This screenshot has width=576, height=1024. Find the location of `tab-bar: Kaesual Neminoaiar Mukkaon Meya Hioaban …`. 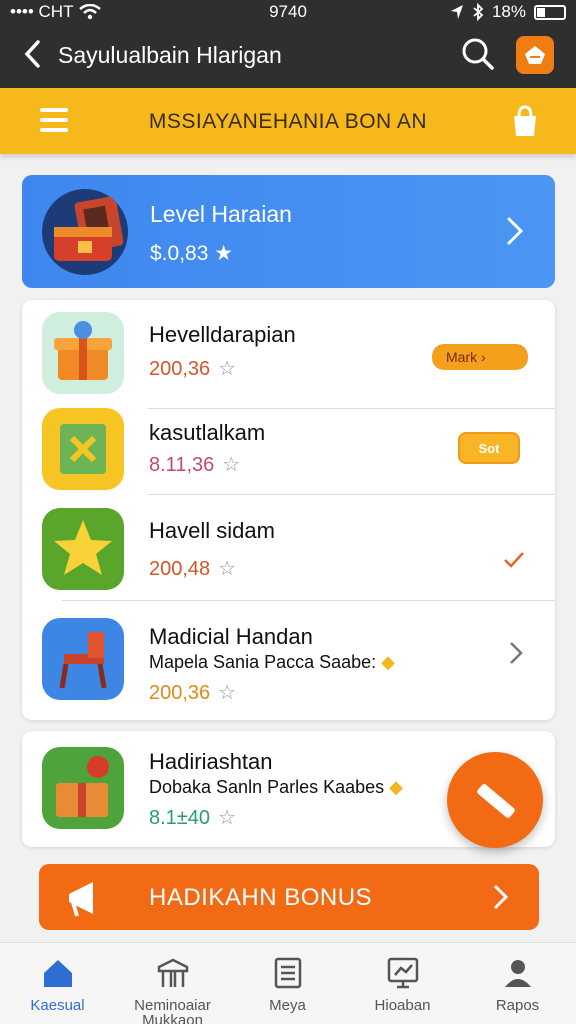

tab-bar: Kaesual Neminoaiar Mukkaon Meya Hioaban … is located at coordinates (288, 983).